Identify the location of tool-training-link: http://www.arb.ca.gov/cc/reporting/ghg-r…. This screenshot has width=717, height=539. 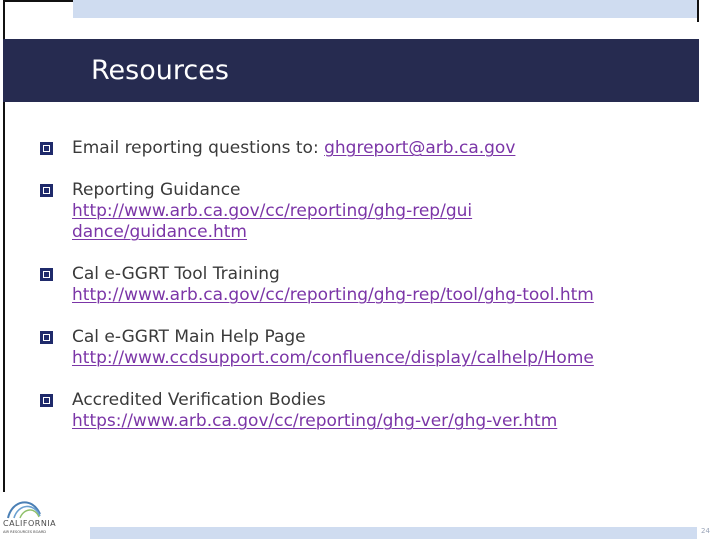
(333, 295).